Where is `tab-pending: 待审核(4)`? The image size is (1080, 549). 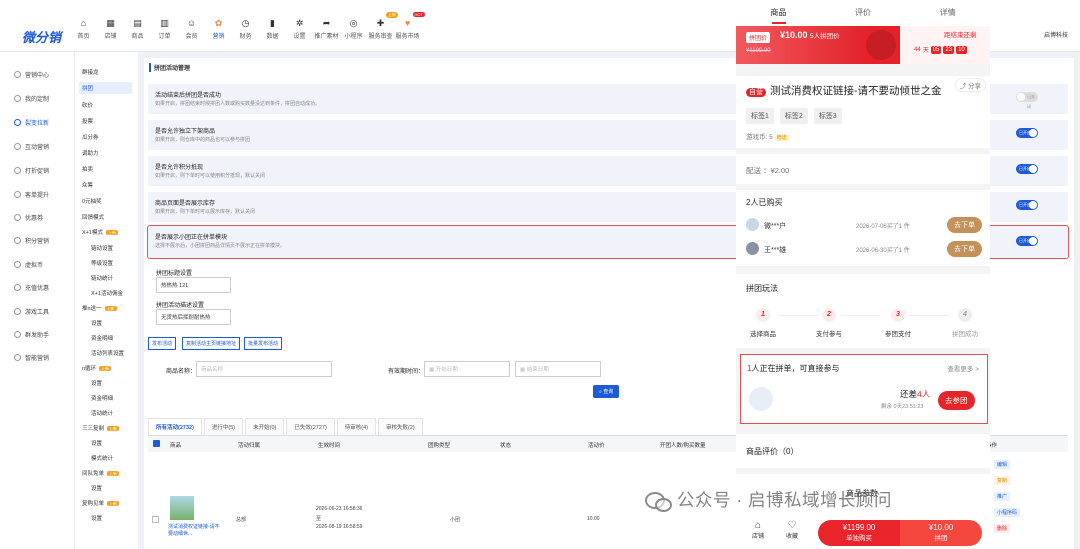 tab-pending: 待审核(4) is located at coordinates (356, 426).